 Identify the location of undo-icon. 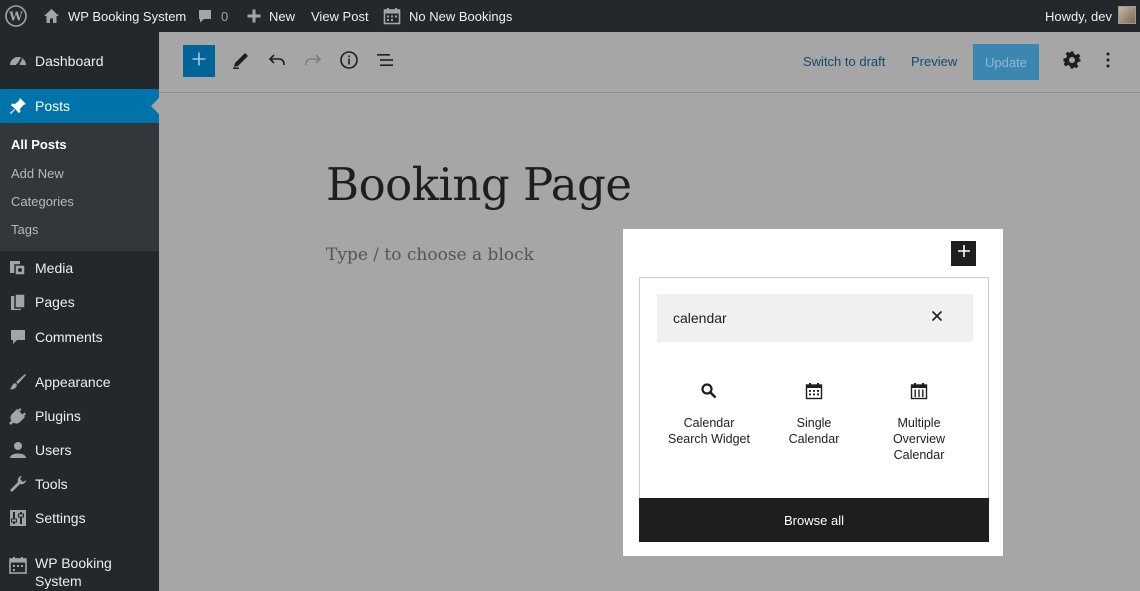
(277, 62).